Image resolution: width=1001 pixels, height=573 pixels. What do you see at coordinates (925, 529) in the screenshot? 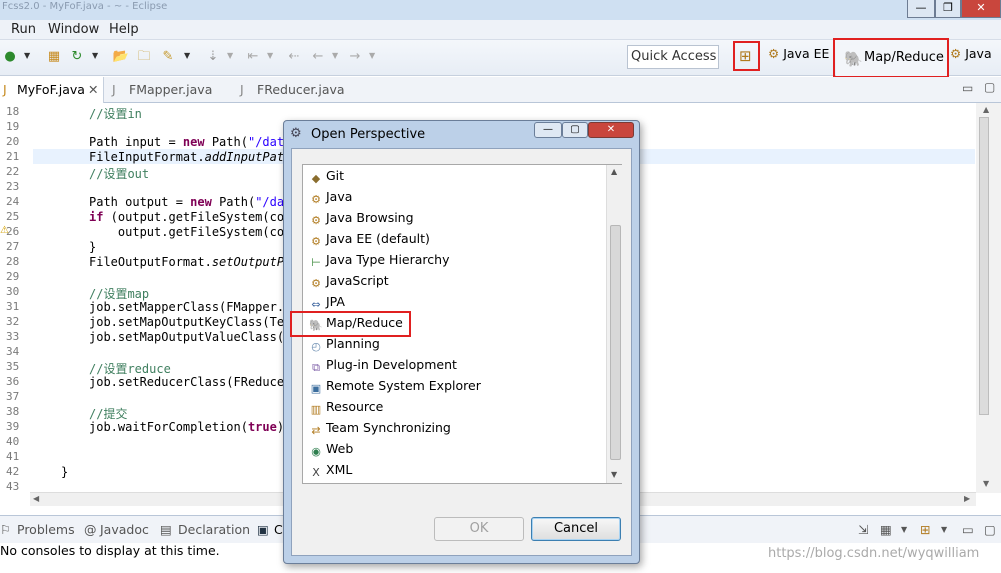
I see `open-console-icon: ⊞` at bounding box center [925, 529].